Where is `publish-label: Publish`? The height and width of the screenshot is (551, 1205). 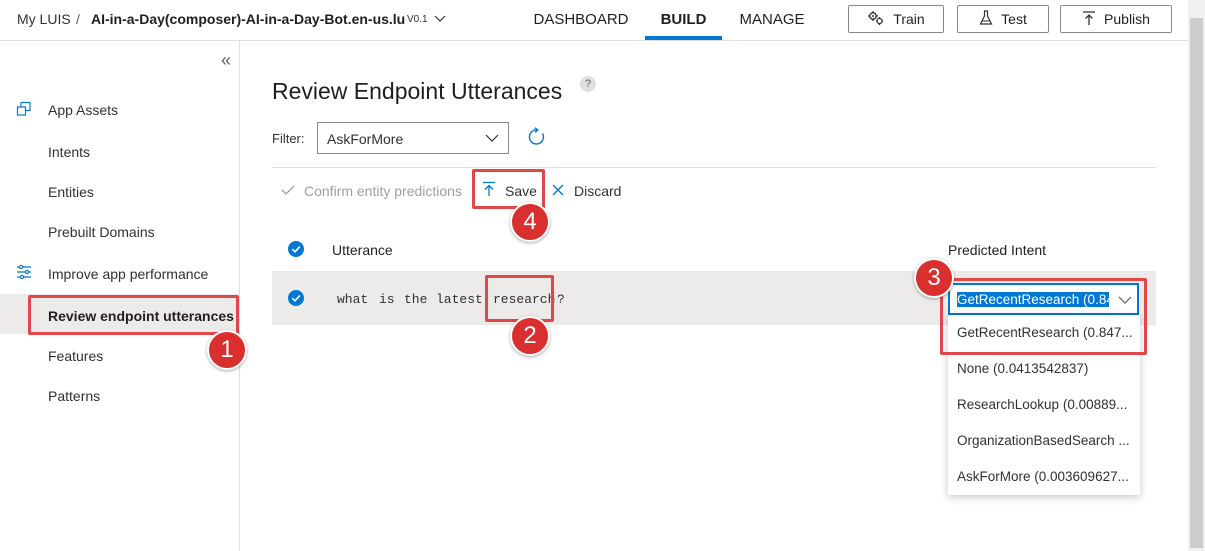
publish-label: Publish is located at coordinates (1127, 19).